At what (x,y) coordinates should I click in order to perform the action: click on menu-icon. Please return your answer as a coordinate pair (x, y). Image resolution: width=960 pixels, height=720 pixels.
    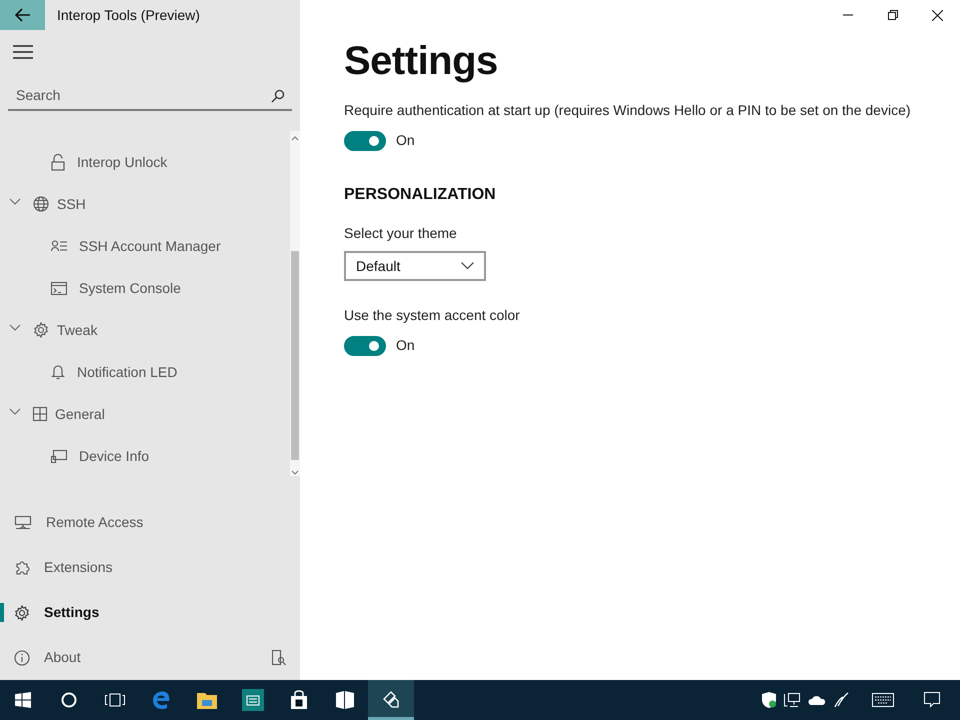
    Looking at the image, I should click on (22, 52).